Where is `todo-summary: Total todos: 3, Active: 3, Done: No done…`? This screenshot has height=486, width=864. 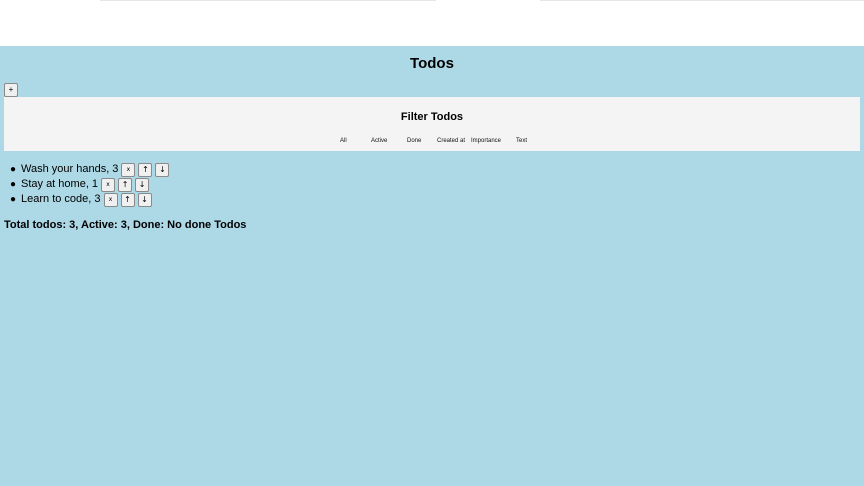 todo-summary: Total todos: 3, Active: 3, Done: No done… is located at coordinates (125, 225).